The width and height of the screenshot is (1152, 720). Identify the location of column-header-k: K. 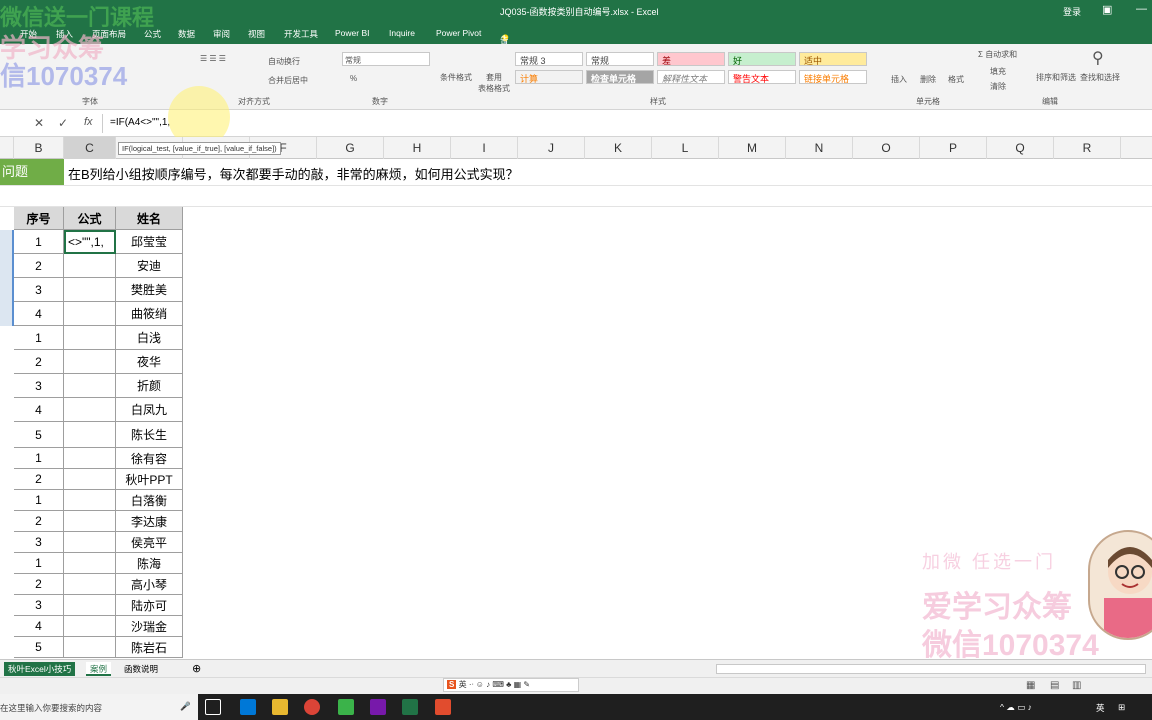
(618, 148).